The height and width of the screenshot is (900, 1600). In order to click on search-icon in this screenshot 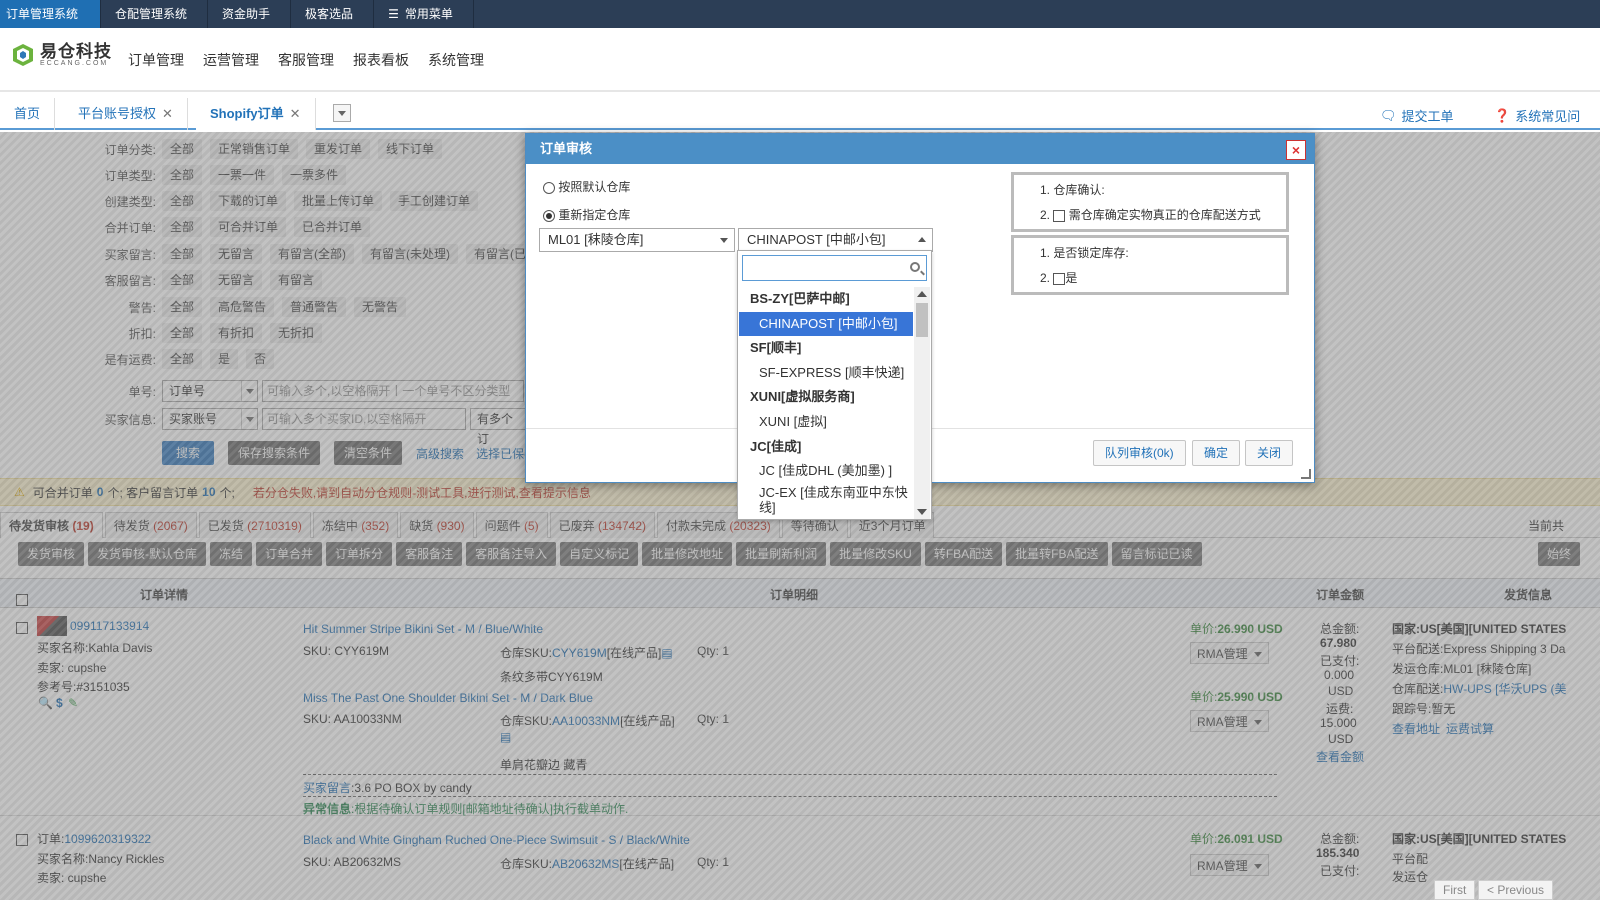, I will do `click(915, 267)`.